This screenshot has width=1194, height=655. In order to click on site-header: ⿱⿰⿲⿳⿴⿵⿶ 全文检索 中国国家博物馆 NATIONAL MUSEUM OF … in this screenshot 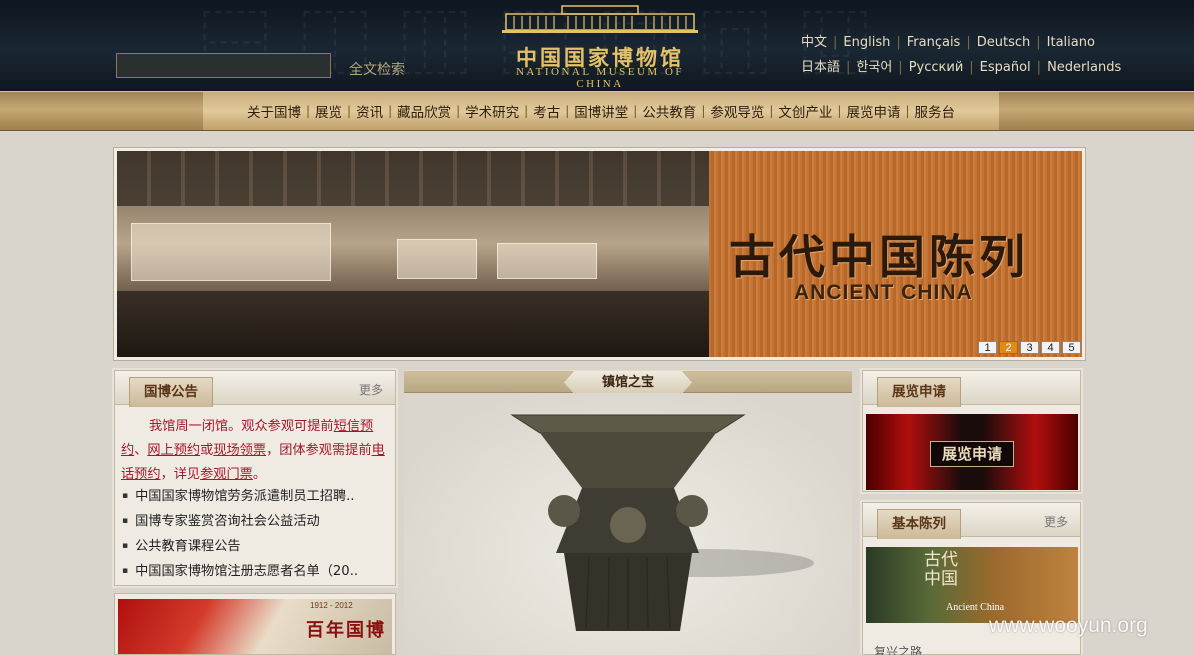, I will do `click(597, 45)`.